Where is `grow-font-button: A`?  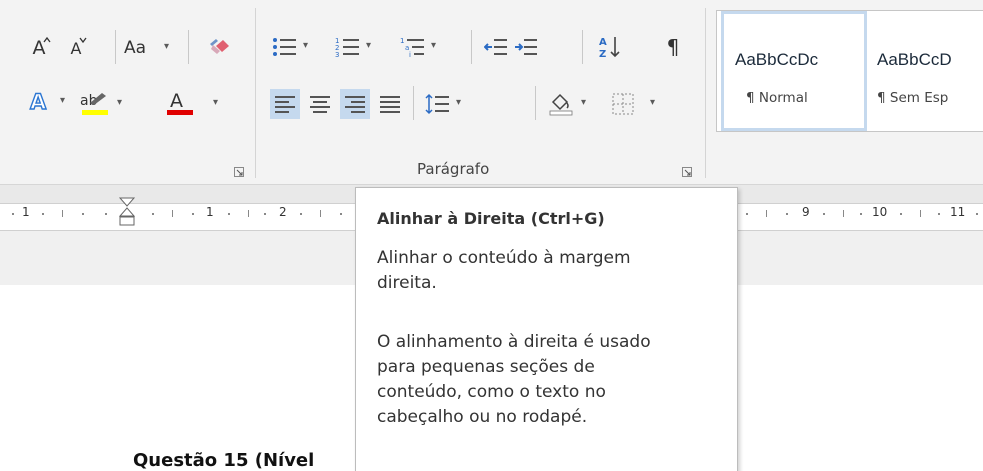 grow-font-button: A is located at coordinates (39, 48).